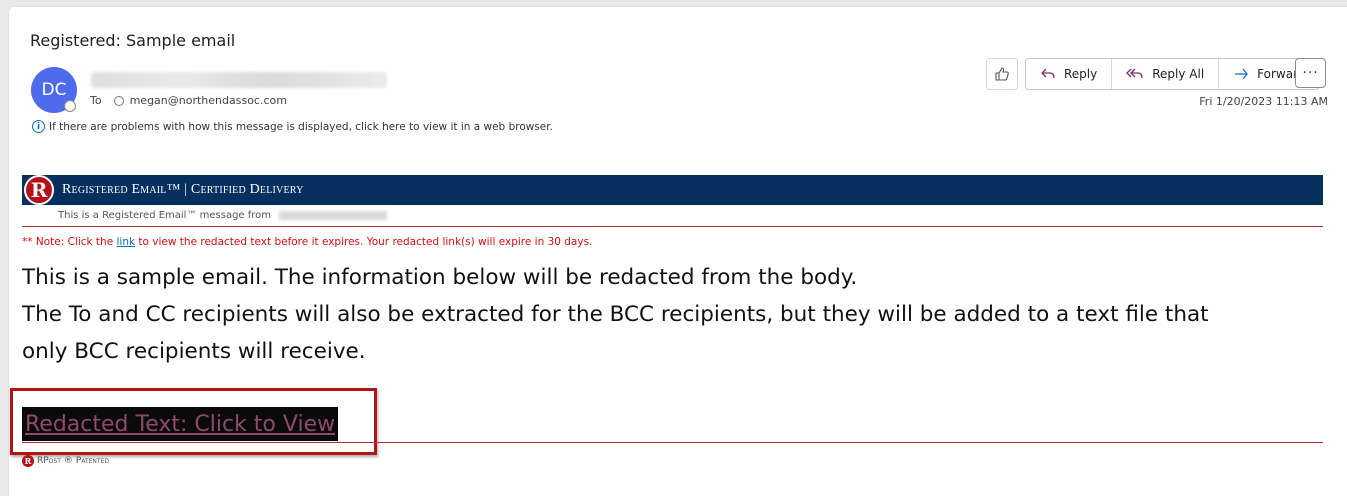 The image size is (1347, 496). I want to click on redacted-text-link: Redacted Text: Click to View, so click(180, 424).